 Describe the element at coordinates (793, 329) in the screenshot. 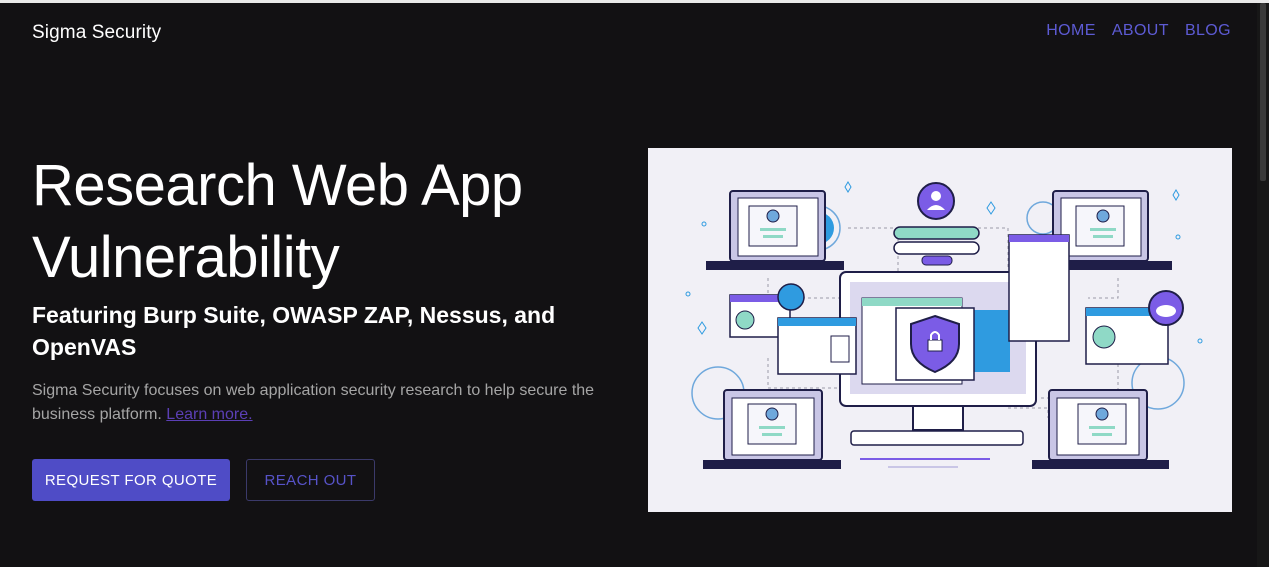

I see `left-panel` at that location.